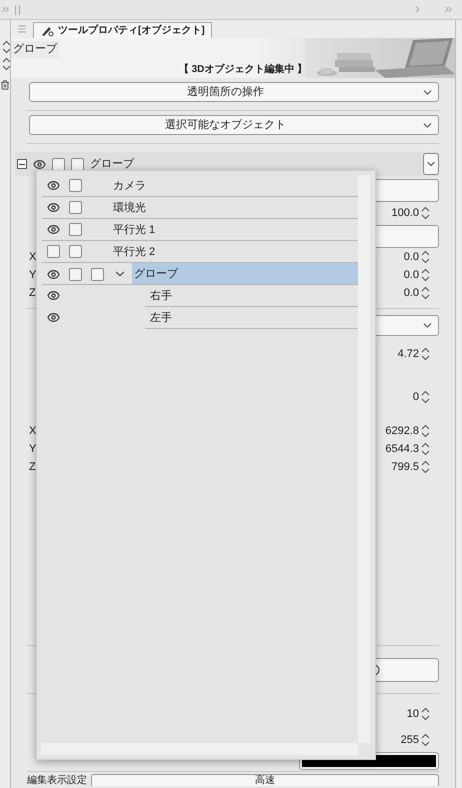 Image resolution: width=462 pixels, height=788 pixels. Describe the element at coordinates (22, 164) in the screenshot. I see `collapse-icon` at that location.